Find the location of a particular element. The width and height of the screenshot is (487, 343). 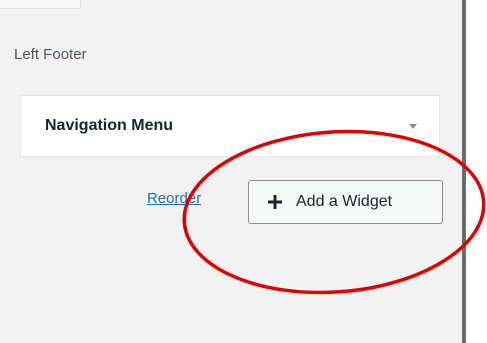

reorder-link: Reorder is located at coordinates (174, 198).